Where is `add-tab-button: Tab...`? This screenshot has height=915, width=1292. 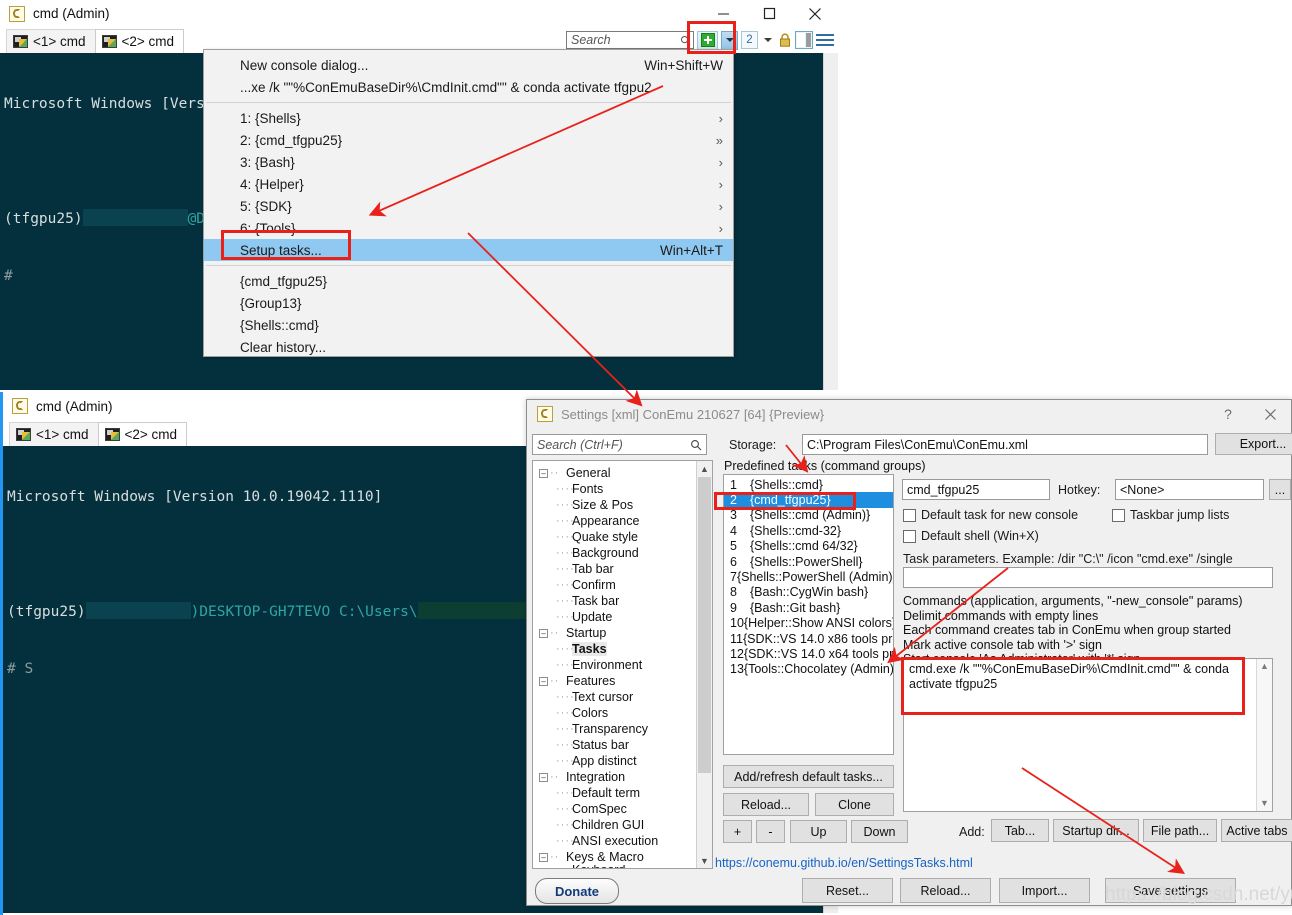
add-tab-button: Tab... is located at coordinates (1020, 830).